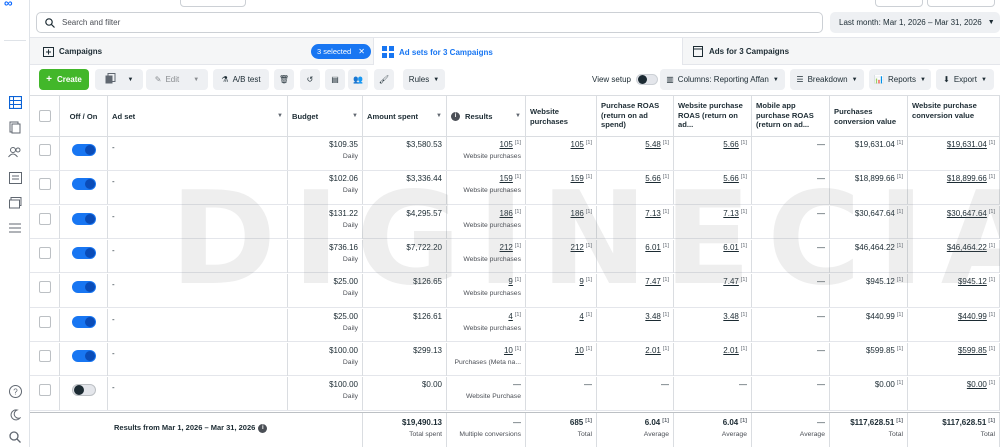 The height and width of the screenshot is (447, 1000). Describe the element at coordinates (429, 22) in the screenshot. I see `search-input: Search and filter` at that location.